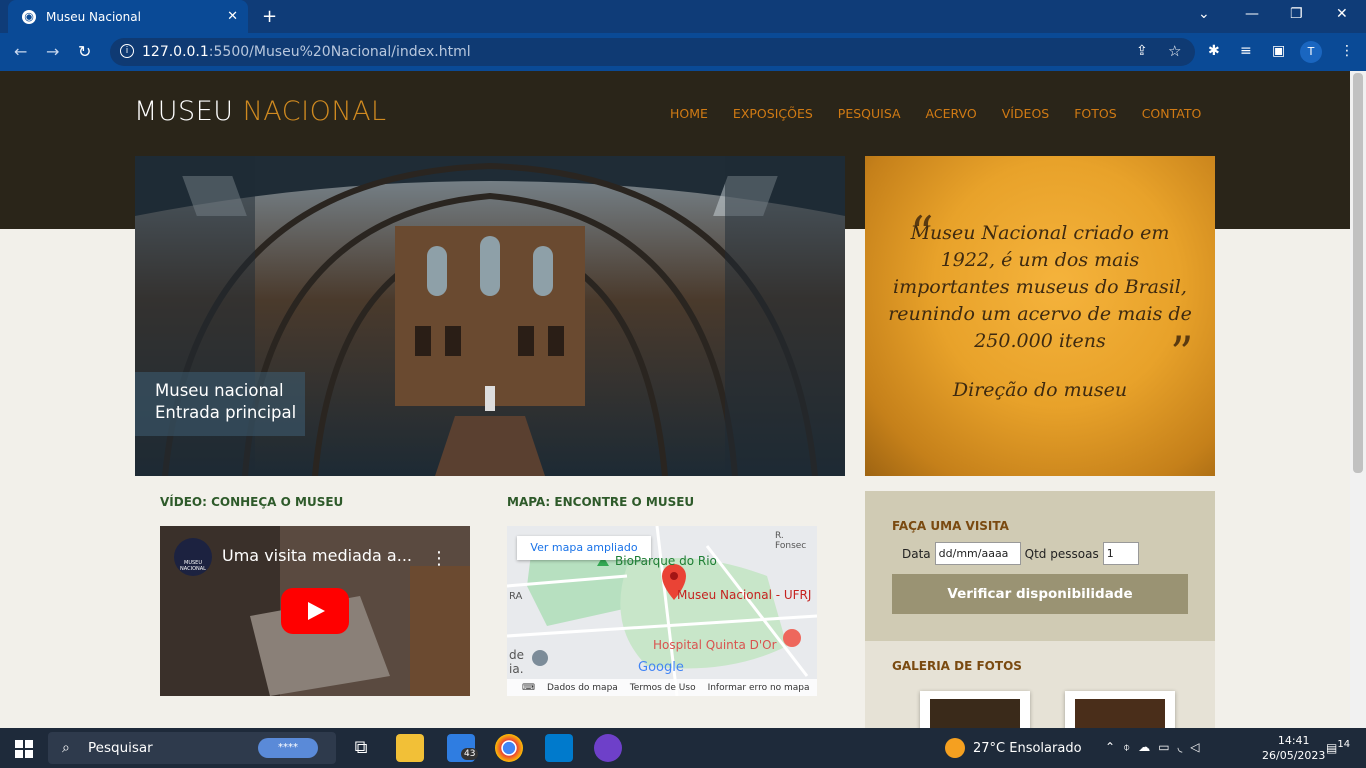  What do you see at coordinates (869, 113) in the screenshot?
I see `nav-pesquisa: PESQUISA` at bounding box center [869, 113].